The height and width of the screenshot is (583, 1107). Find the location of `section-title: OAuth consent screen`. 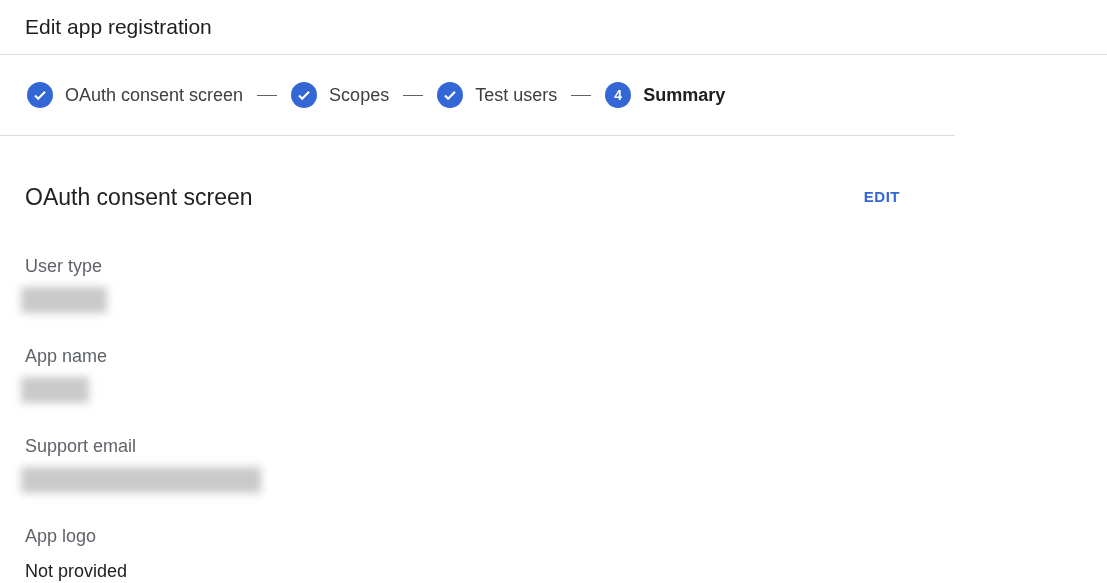

section-title: OAuth consent screen is located at coordinates (139, 197).